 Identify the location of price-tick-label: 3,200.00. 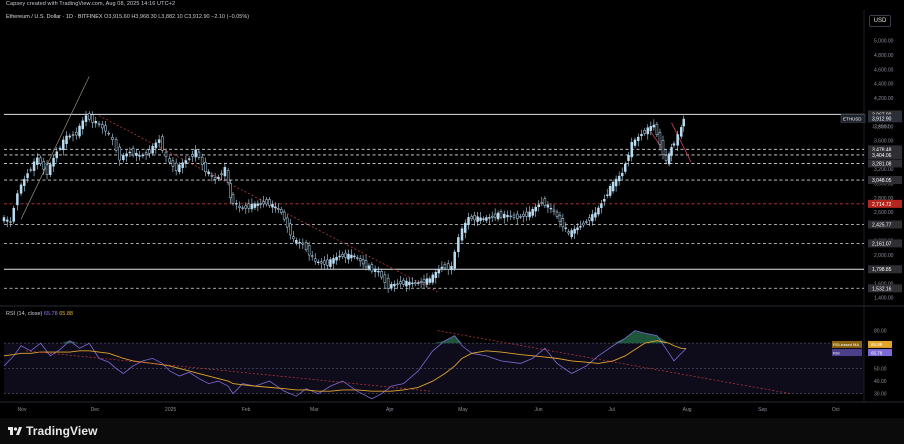
(884, 170).